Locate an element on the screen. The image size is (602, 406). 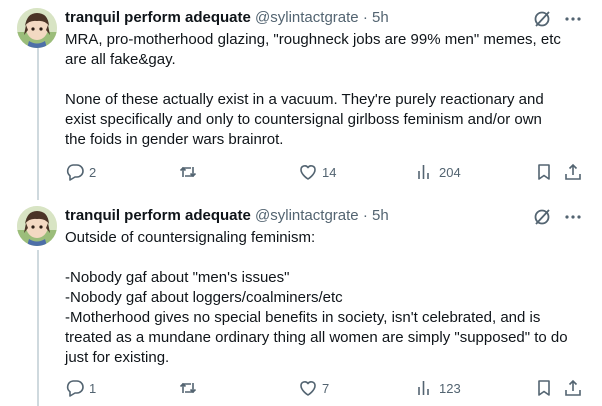
views-count: 123 is located at coordinates (450, 388).